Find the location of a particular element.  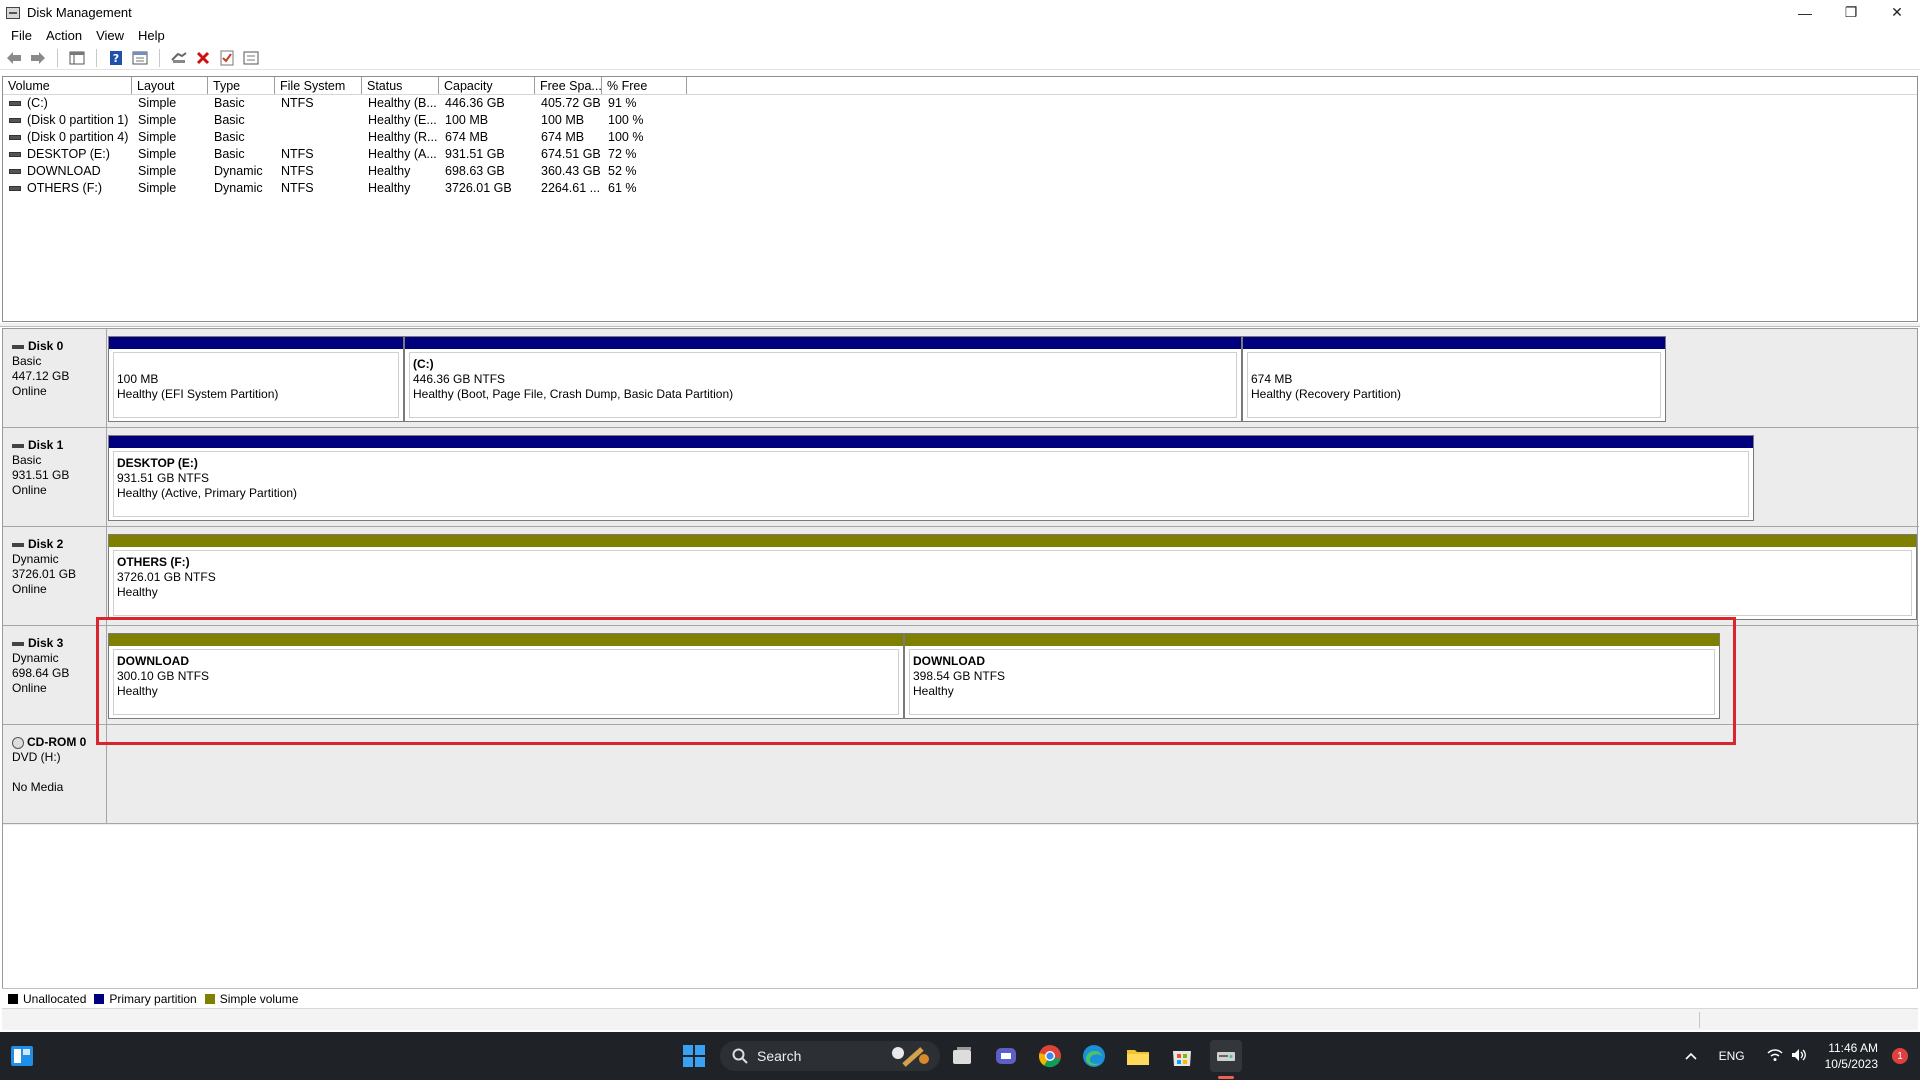

column-header-layout: Layout is located at coordinates (170, 85).